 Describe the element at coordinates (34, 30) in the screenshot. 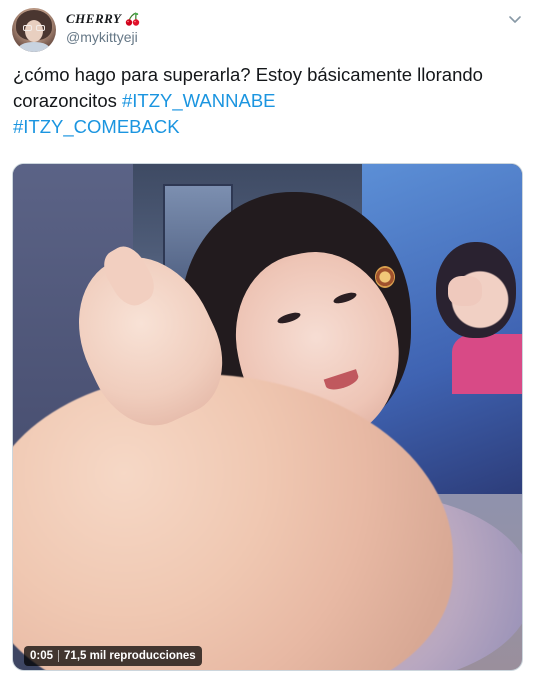

I see `avatar` at that location.